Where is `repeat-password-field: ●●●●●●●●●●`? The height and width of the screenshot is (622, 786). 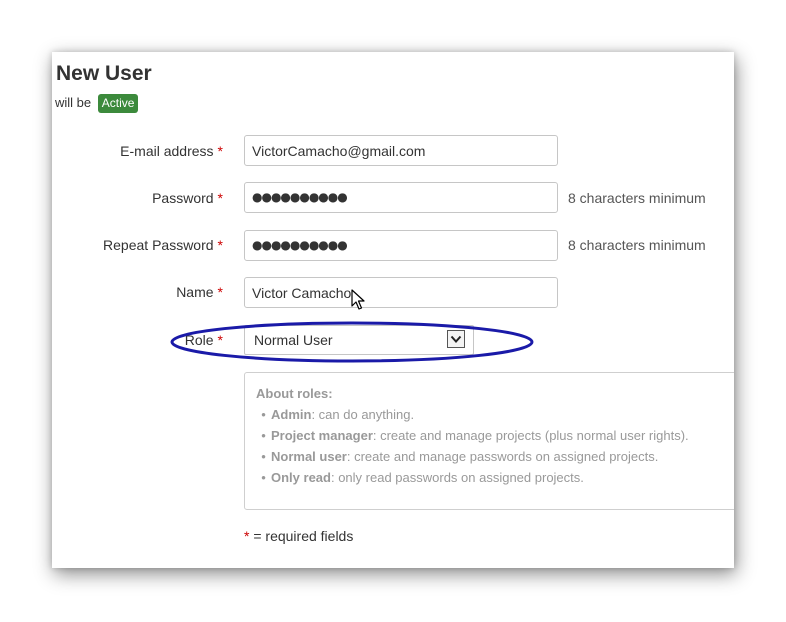 repeat-password-field: ●●●●●●●●●● is located at coordinates (401, 245).